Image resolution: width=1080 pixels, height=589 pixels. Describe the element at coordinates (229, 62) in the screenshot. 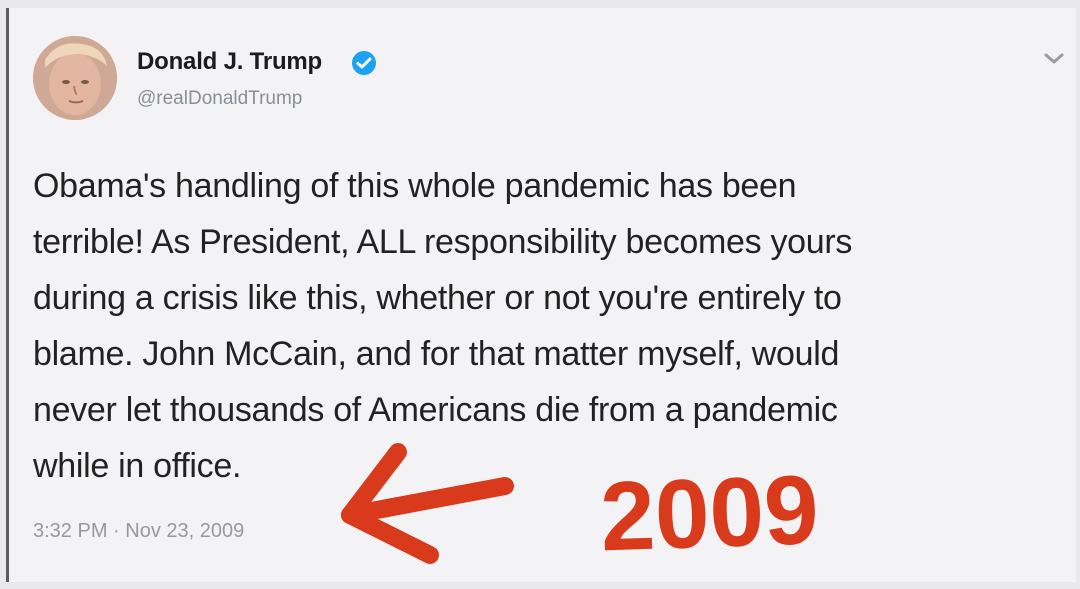

I see `author-name: Donald J. Trump` at that location.